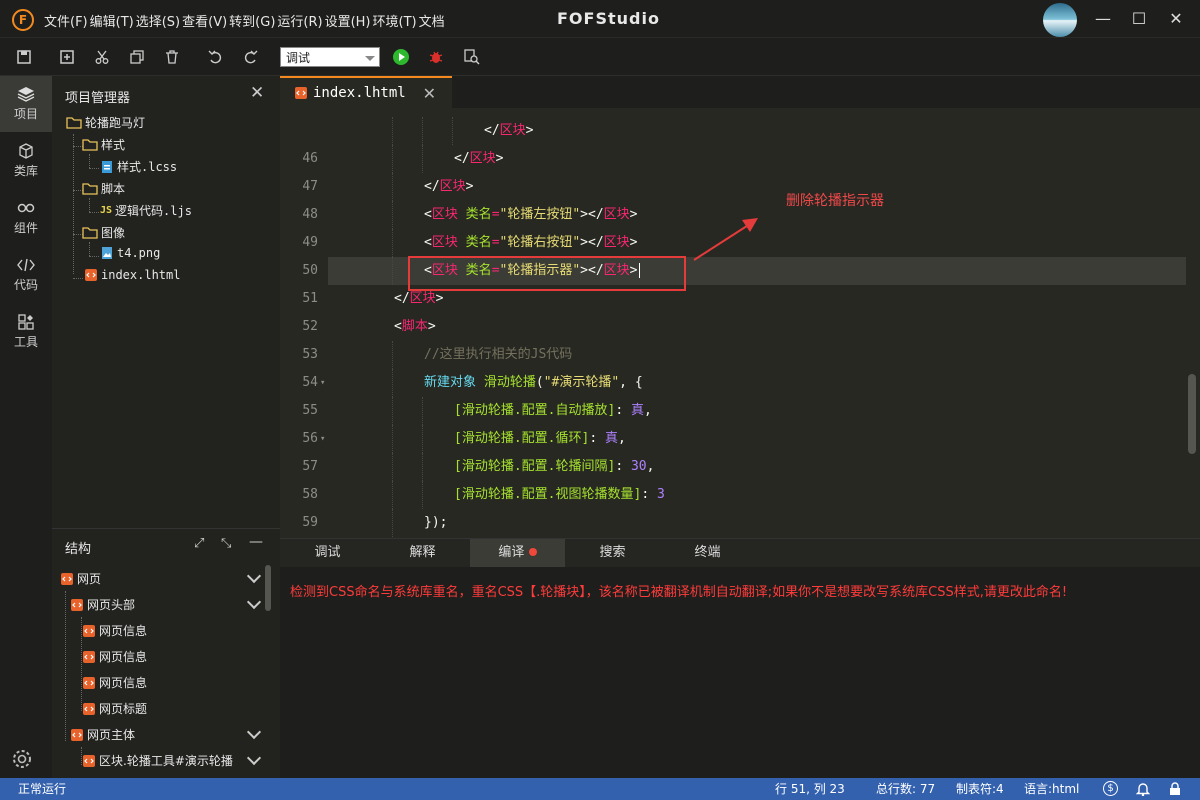  I want to click on menu-view: 查看(V), so click(204, 20).